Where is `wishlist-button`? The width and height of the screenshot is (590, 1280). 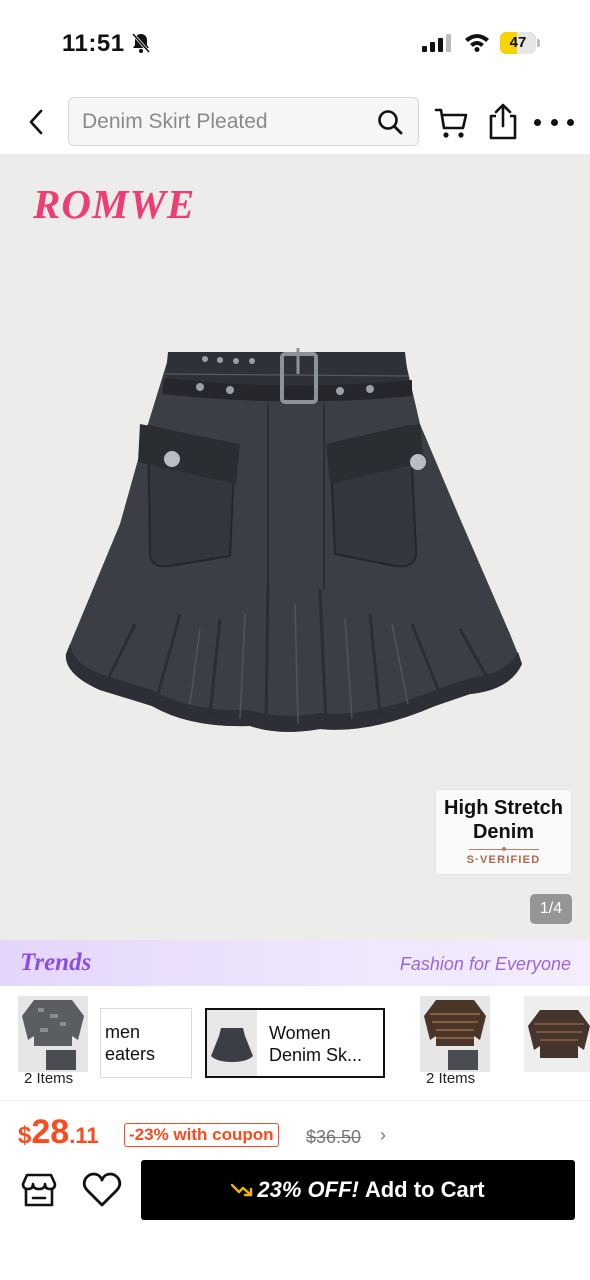 wishlist-button is located at coordinates (102, 1190).